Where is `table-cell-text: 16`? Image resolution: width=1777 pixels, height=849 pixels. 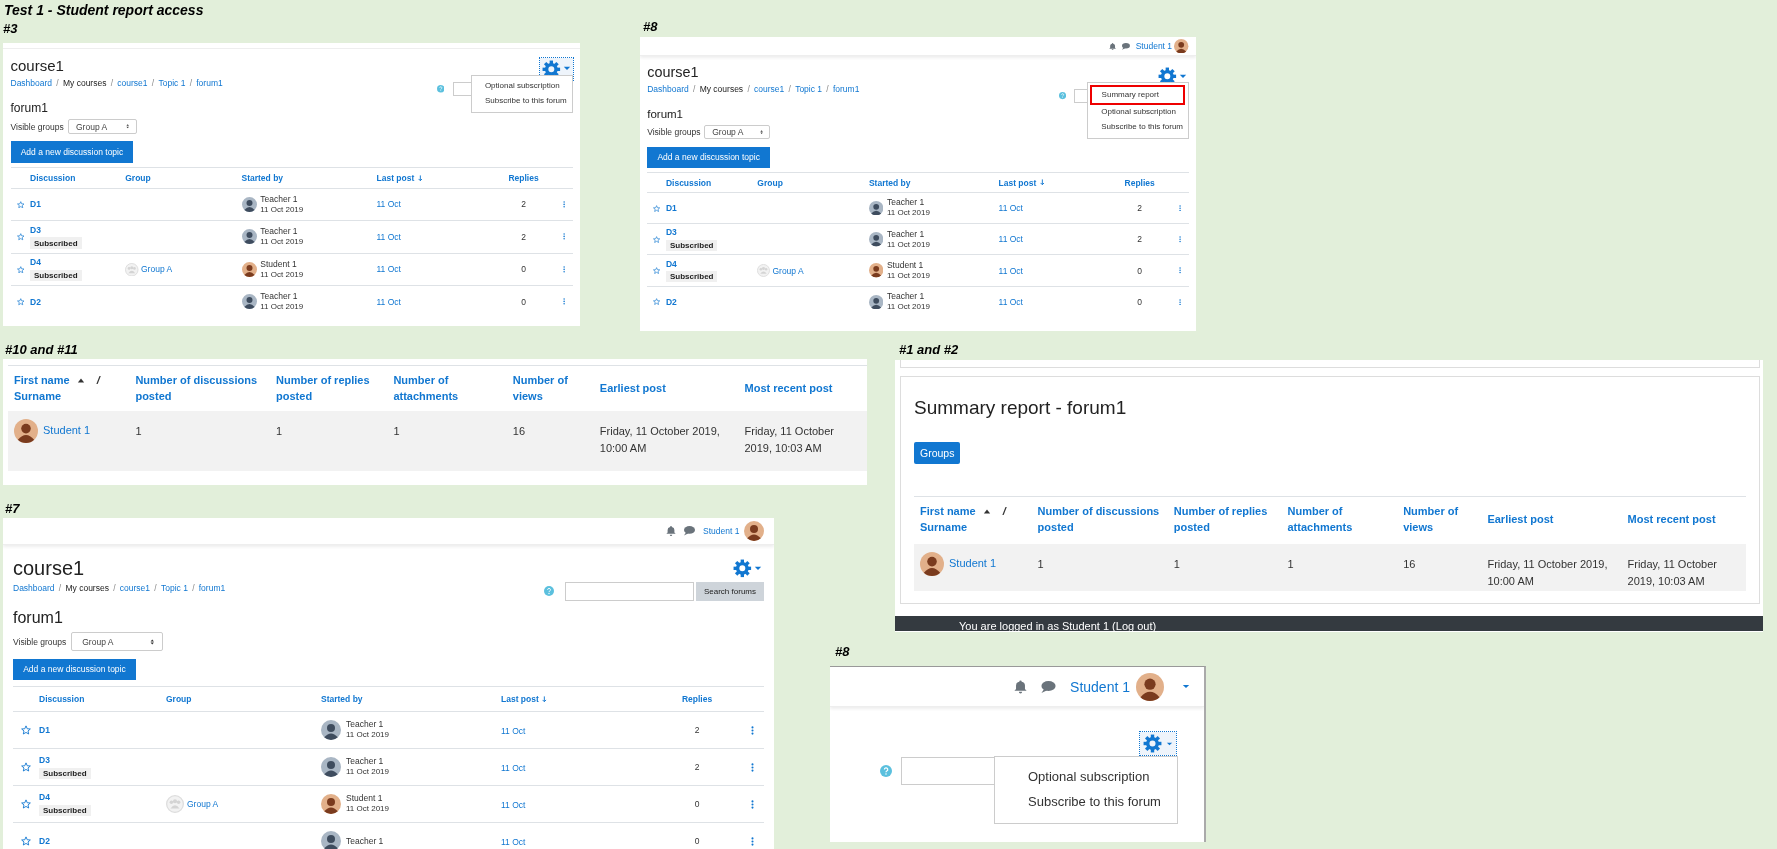 table-cell-text: 16 is located at coordinates (519, 431).